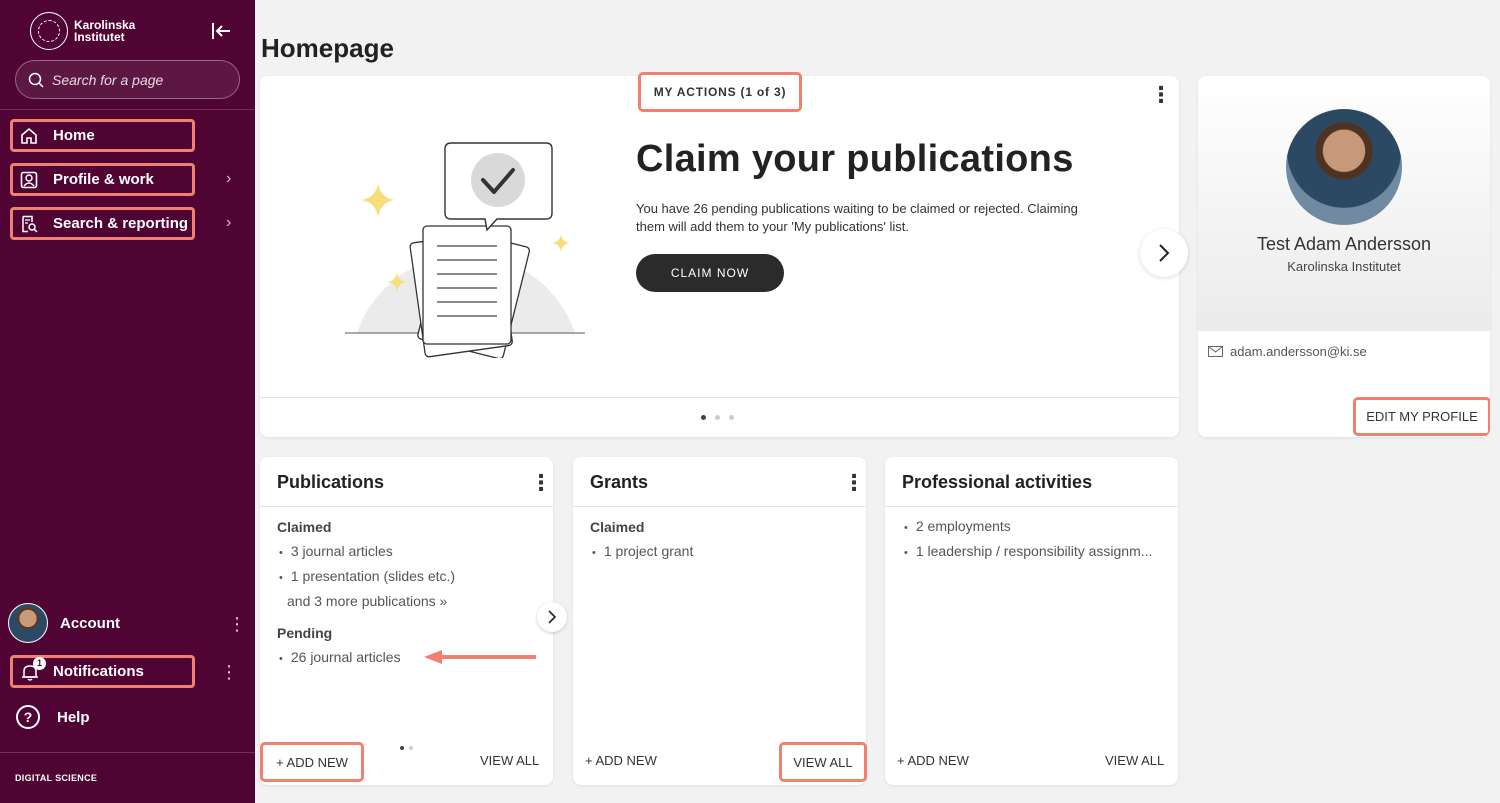 The width and height of the screenshot is (1500, 803). I want to click on cards-next-button, so click(552, 617).